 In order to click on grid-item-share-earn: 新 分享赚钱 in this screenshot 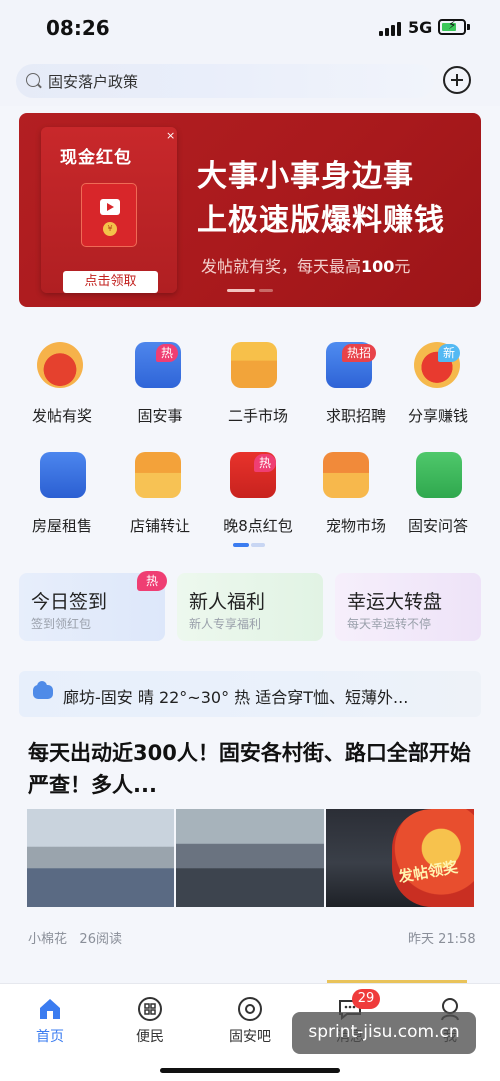, I will do `click(441, 378)`.